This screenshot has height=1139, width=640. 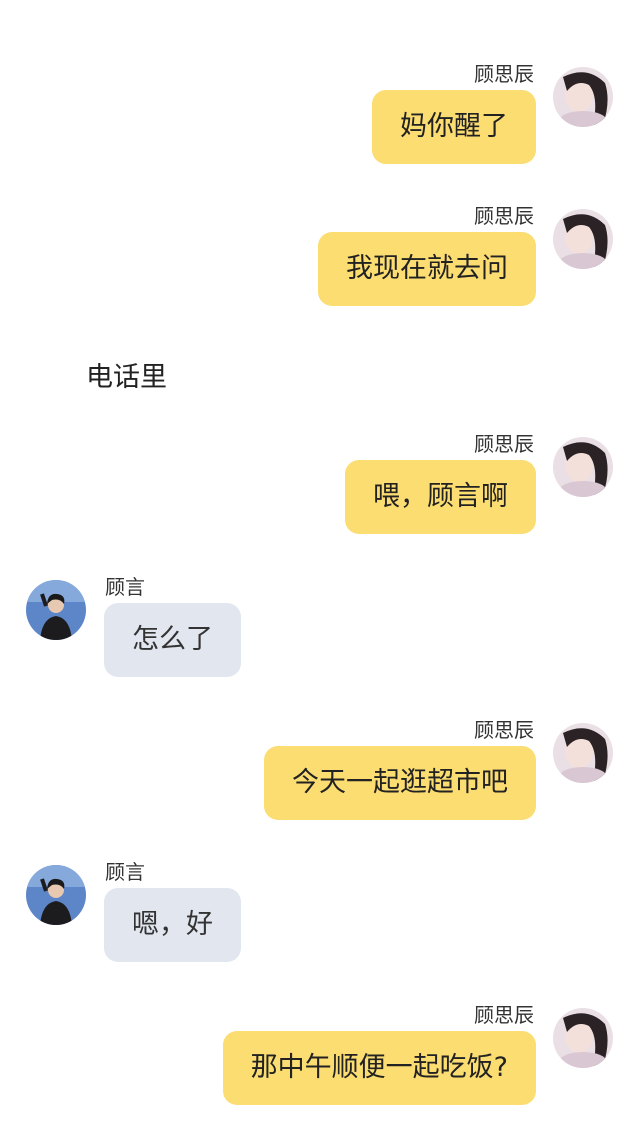 I want to click on message-bubble: 我现在就去问, so click(x=427, y=269).